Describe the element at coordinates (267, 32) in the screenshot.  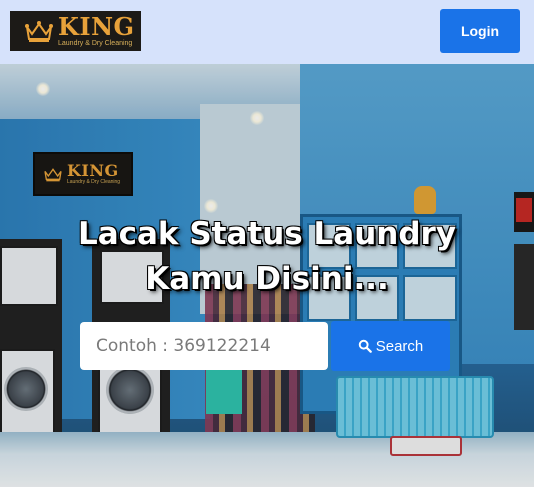
I see `top-navbar: KING Laundry & Dry Cleaning Login` at that location.